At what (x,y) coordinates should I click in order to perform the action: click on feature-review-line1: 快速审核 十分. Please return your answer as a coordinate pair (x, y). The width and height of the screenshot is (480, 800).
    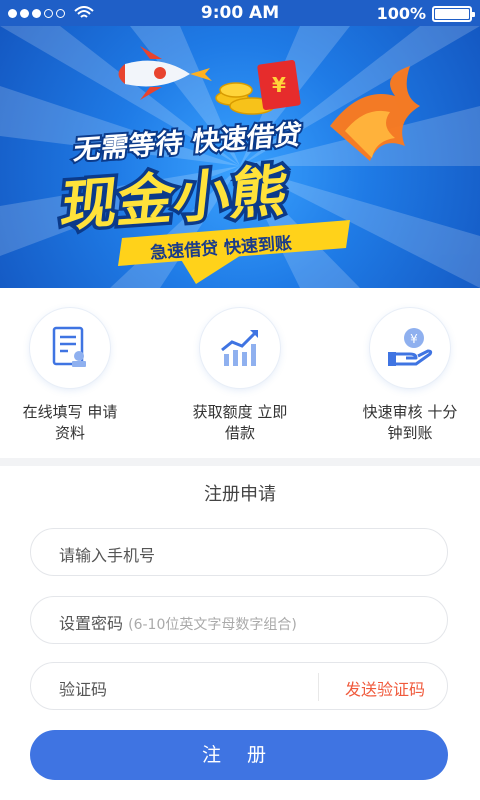
    Looking at the image, I should click on (410, 412).